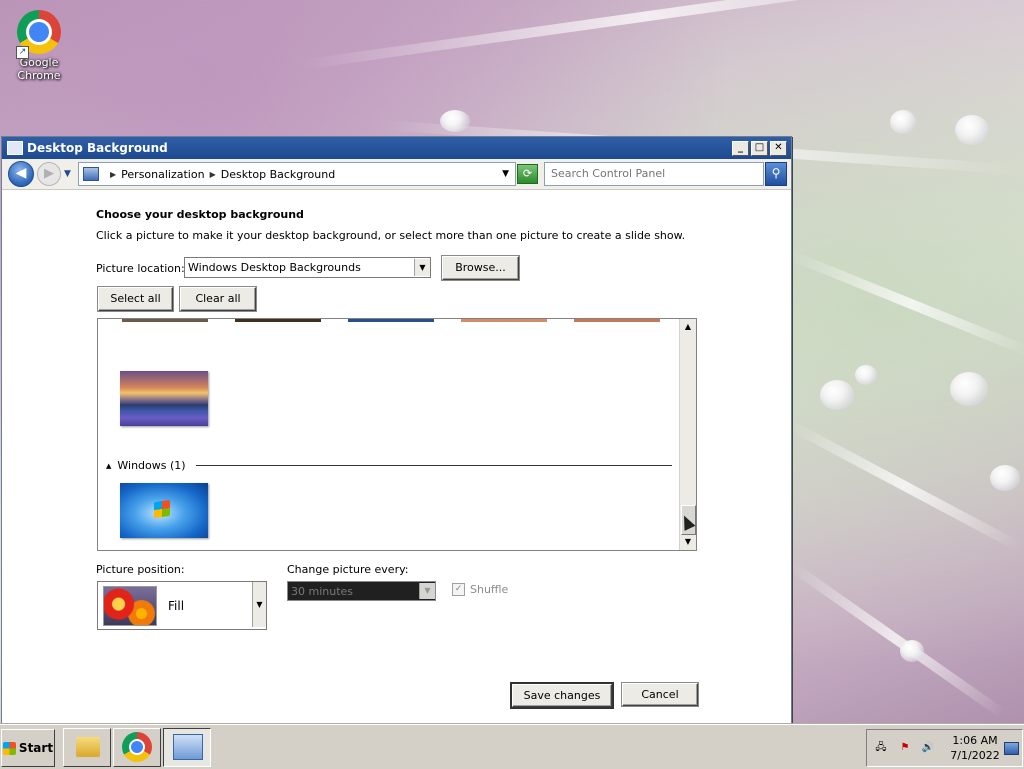  Describe the element at coordinates (39, 69) in the screenshot. I see `desktop-icon-label: Google Chrome` at that location.